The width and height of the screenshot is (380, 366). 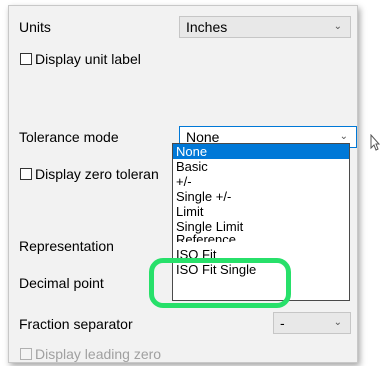 I want to click on option-single-limit: Single Limit, so click(x=261, y=226).